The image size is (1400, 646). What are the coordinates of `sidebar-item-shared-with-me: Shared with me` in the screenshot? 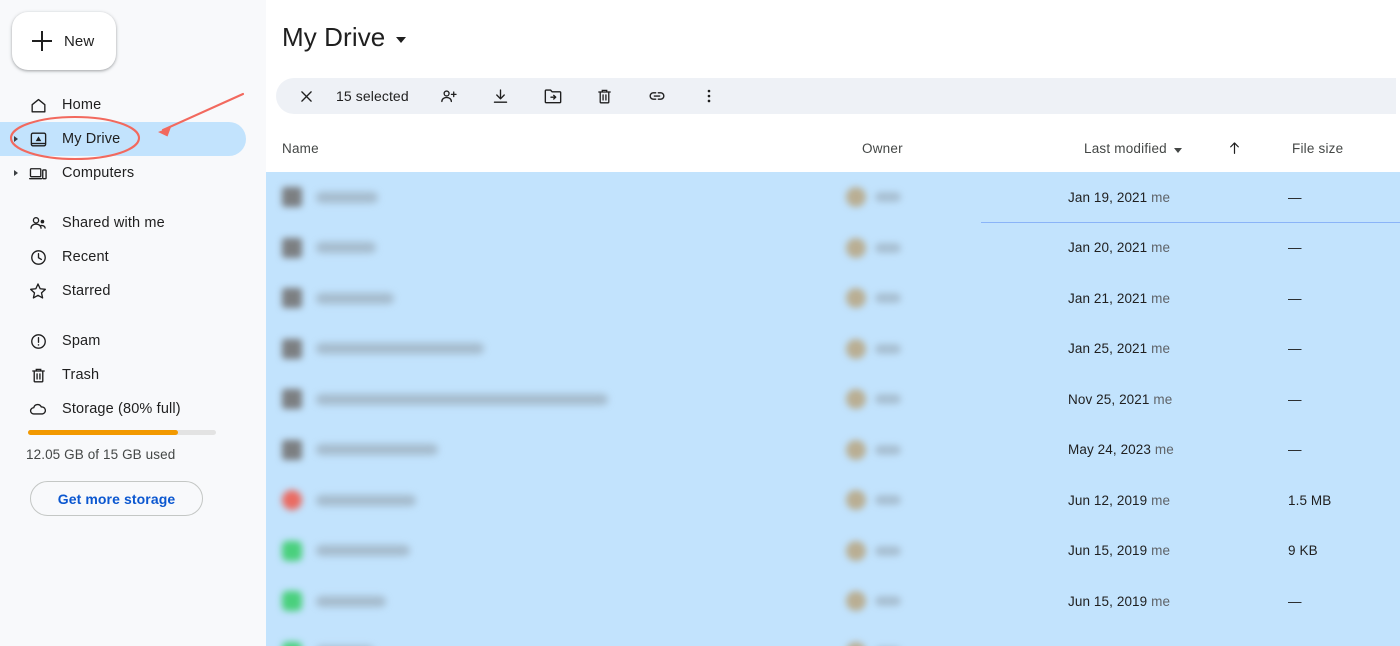 It's located at (133, 223).